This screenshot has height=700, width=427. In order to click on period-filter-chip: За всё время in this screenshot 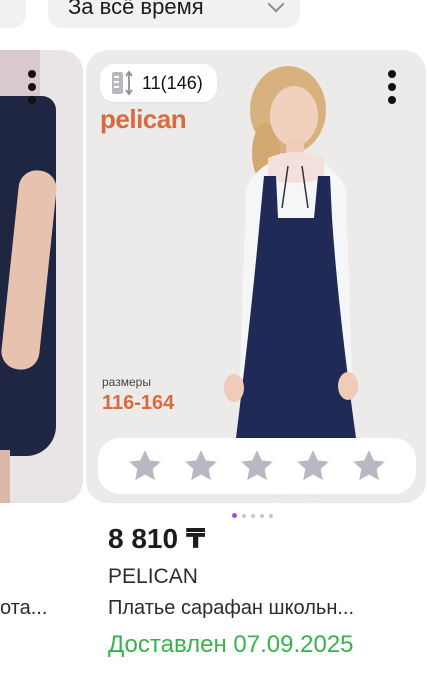, I will do `click(174, 14)`.